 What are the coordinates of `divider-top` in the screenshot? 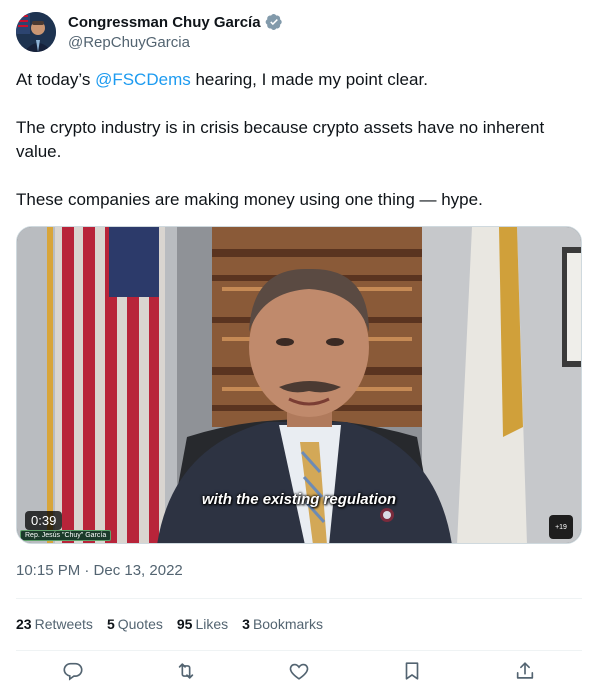 It's located at (299, 598).